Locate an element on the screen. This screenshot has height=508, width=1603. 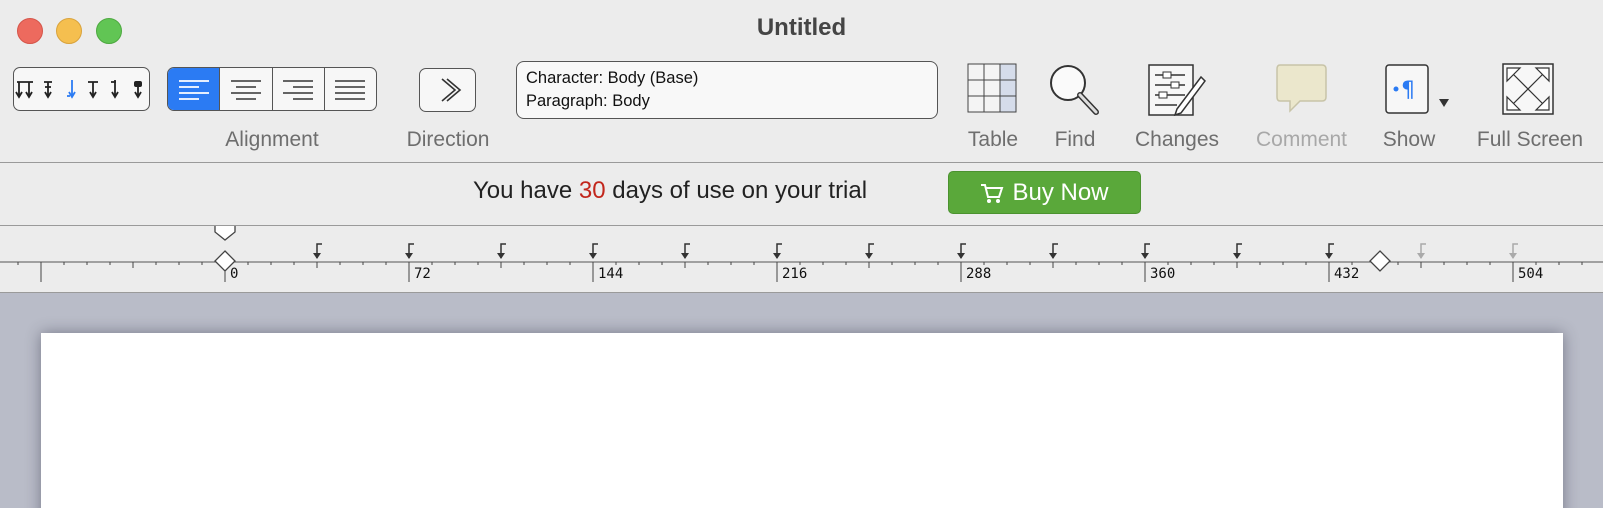
center-tab-stop-icon is located at coordinates (47, 90).